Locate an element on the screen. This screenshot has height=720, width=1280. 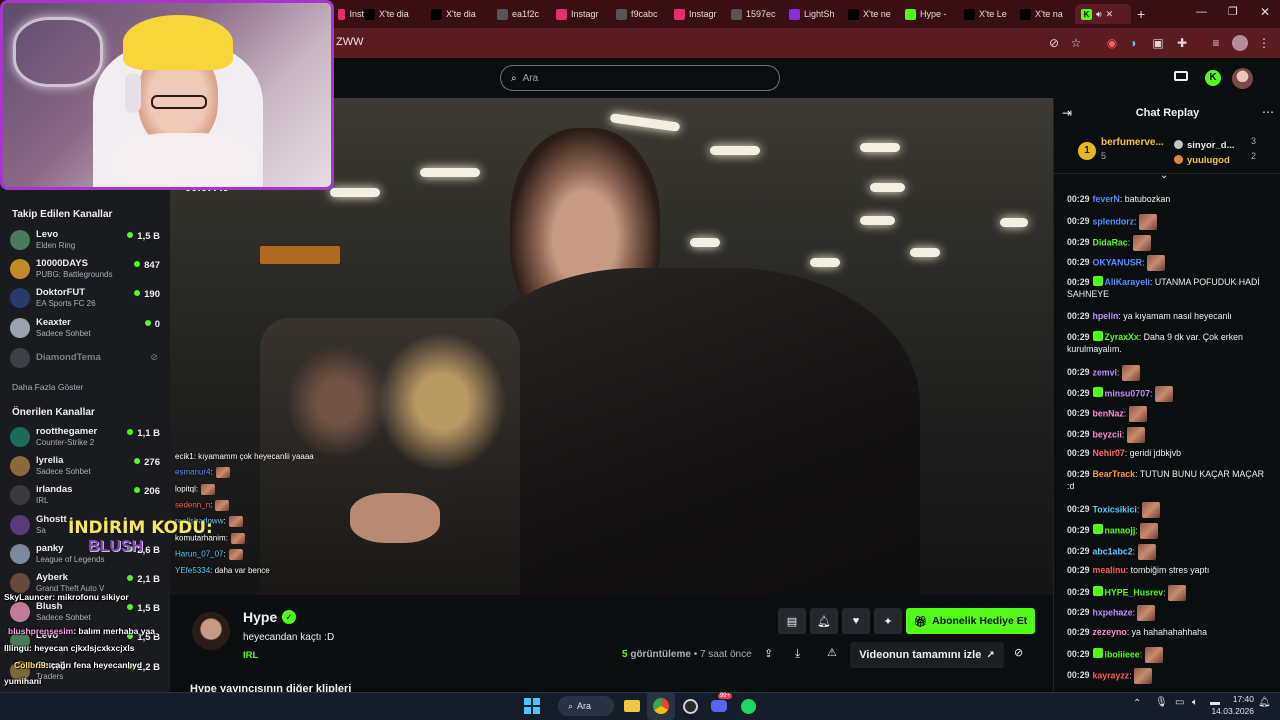
chat-username: nanaojj is located at coordinates (1120, 530).